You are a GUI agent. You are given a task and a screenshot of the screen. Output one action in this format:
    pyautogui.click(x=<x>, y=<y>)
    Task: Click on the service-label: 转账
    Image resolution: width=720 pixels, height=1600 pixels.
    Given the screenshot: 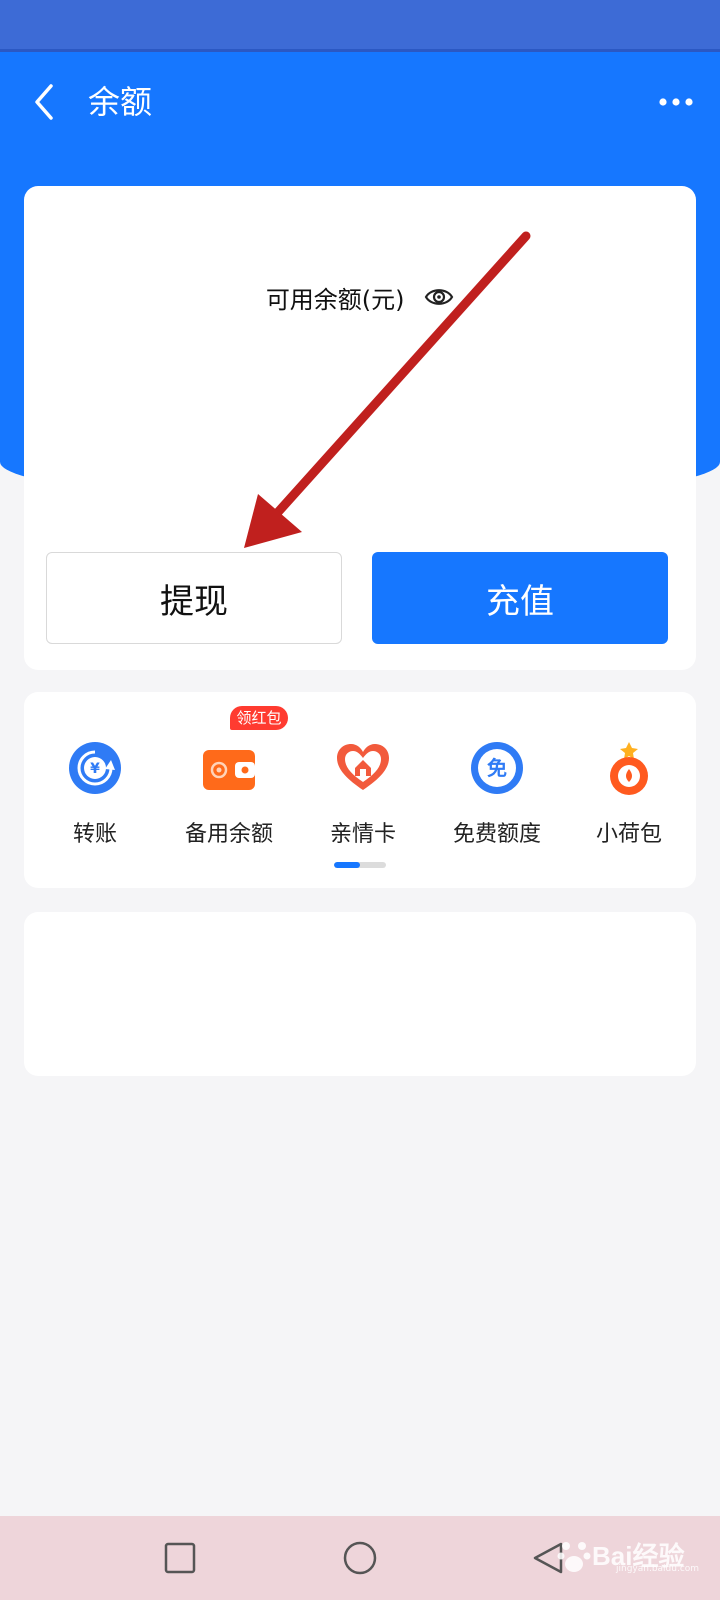 What is the action you would take?
    pyautogui.click(x=94, y=834)
    